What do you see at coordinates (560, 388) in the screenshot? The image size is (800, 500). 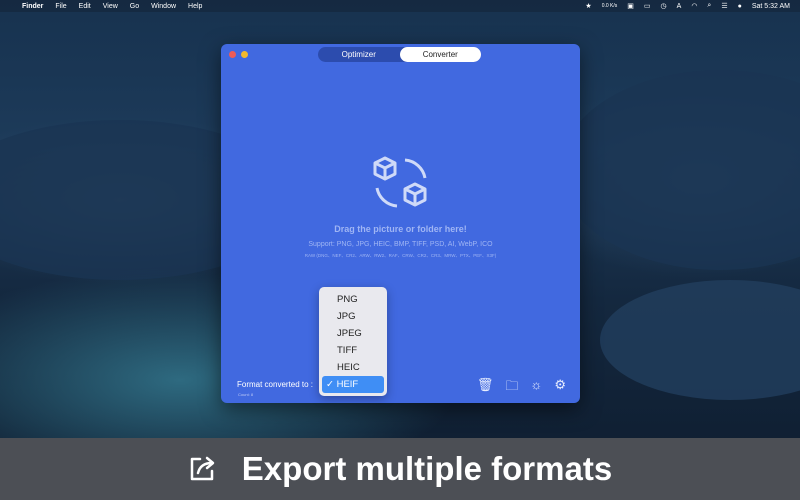 I see `gear-icon: ⚙` at bounding box center [560, 388].